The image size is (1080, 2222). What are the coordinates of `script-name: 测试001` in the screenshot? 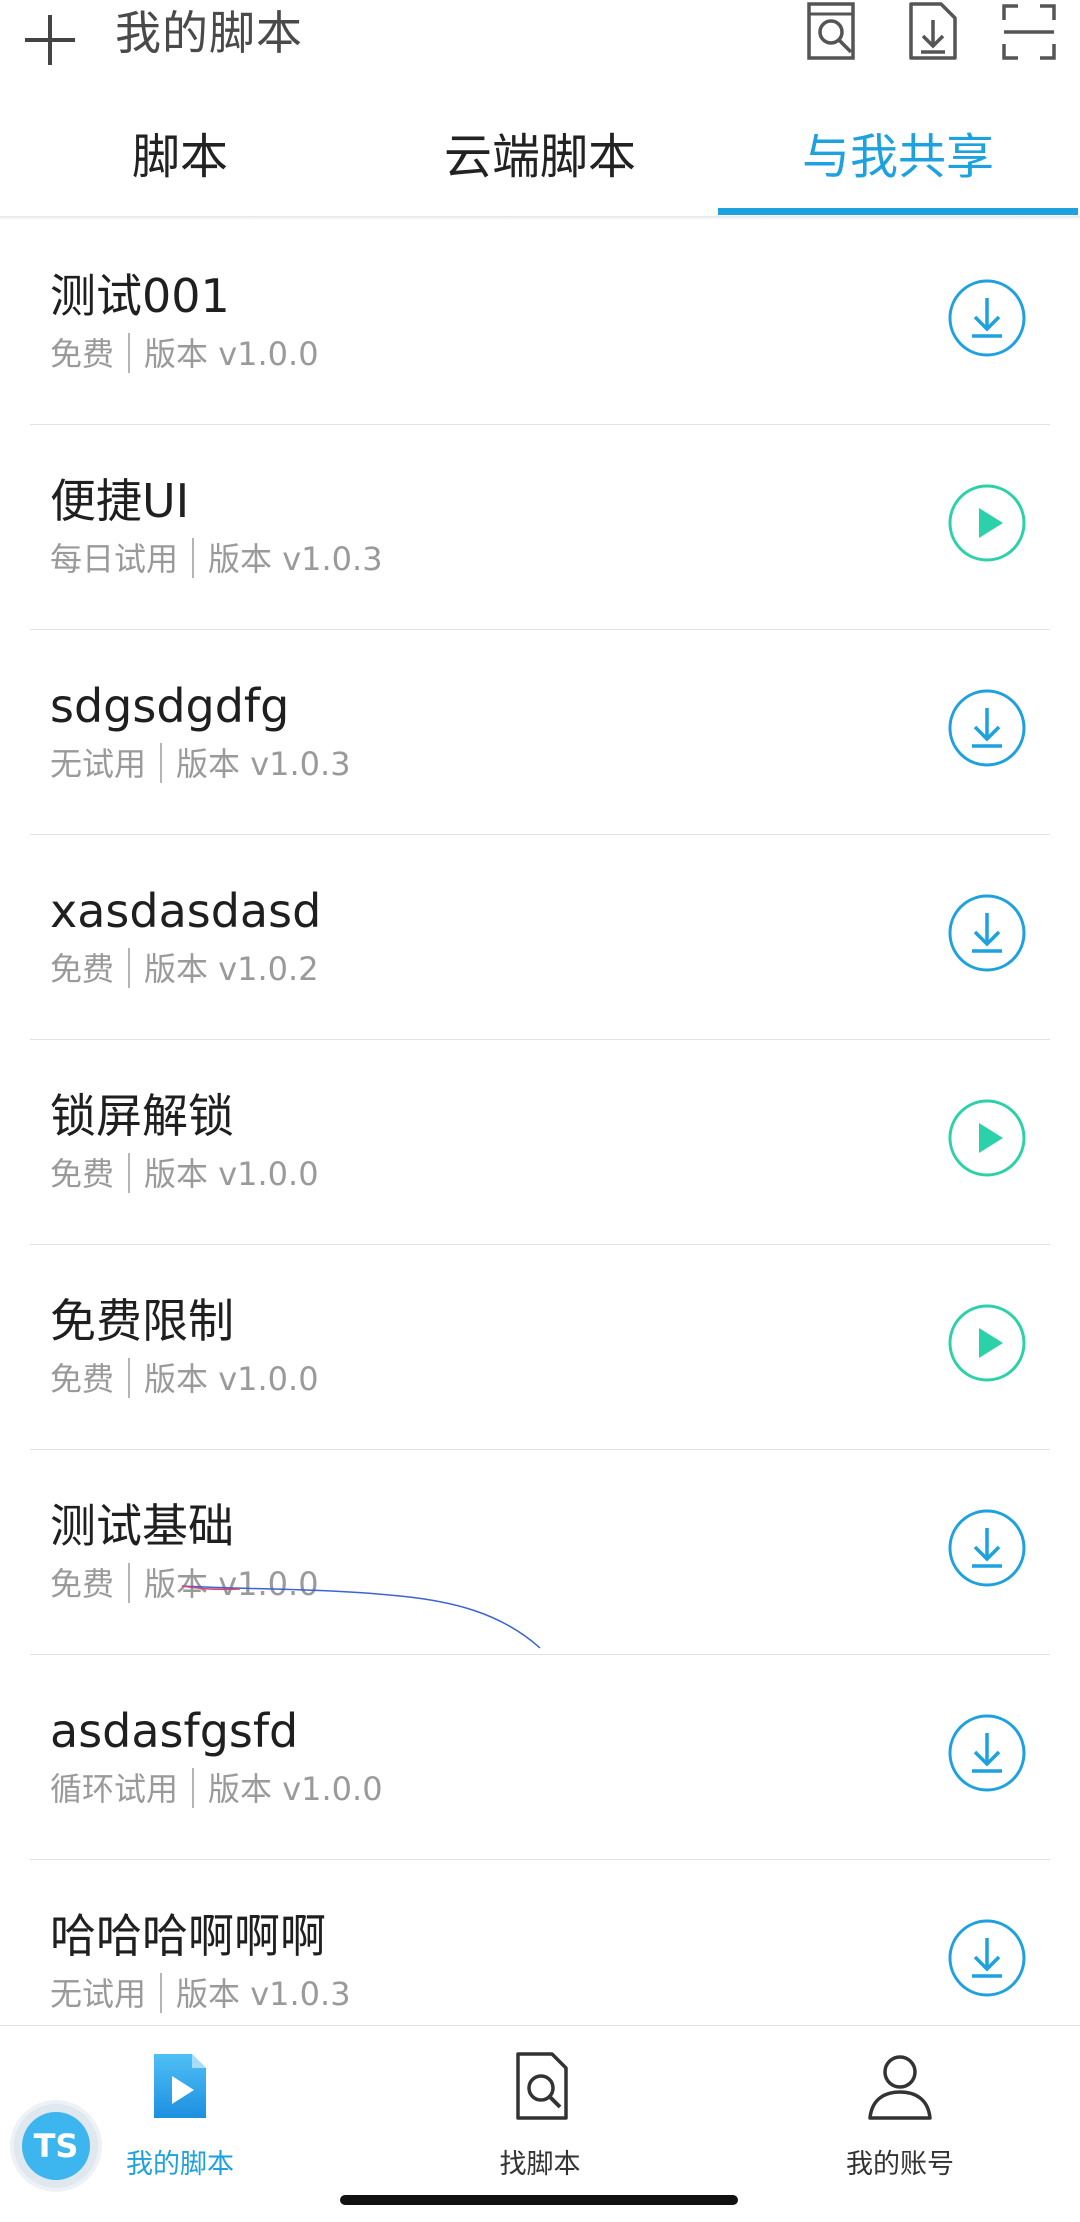 It's located at (140, 296).